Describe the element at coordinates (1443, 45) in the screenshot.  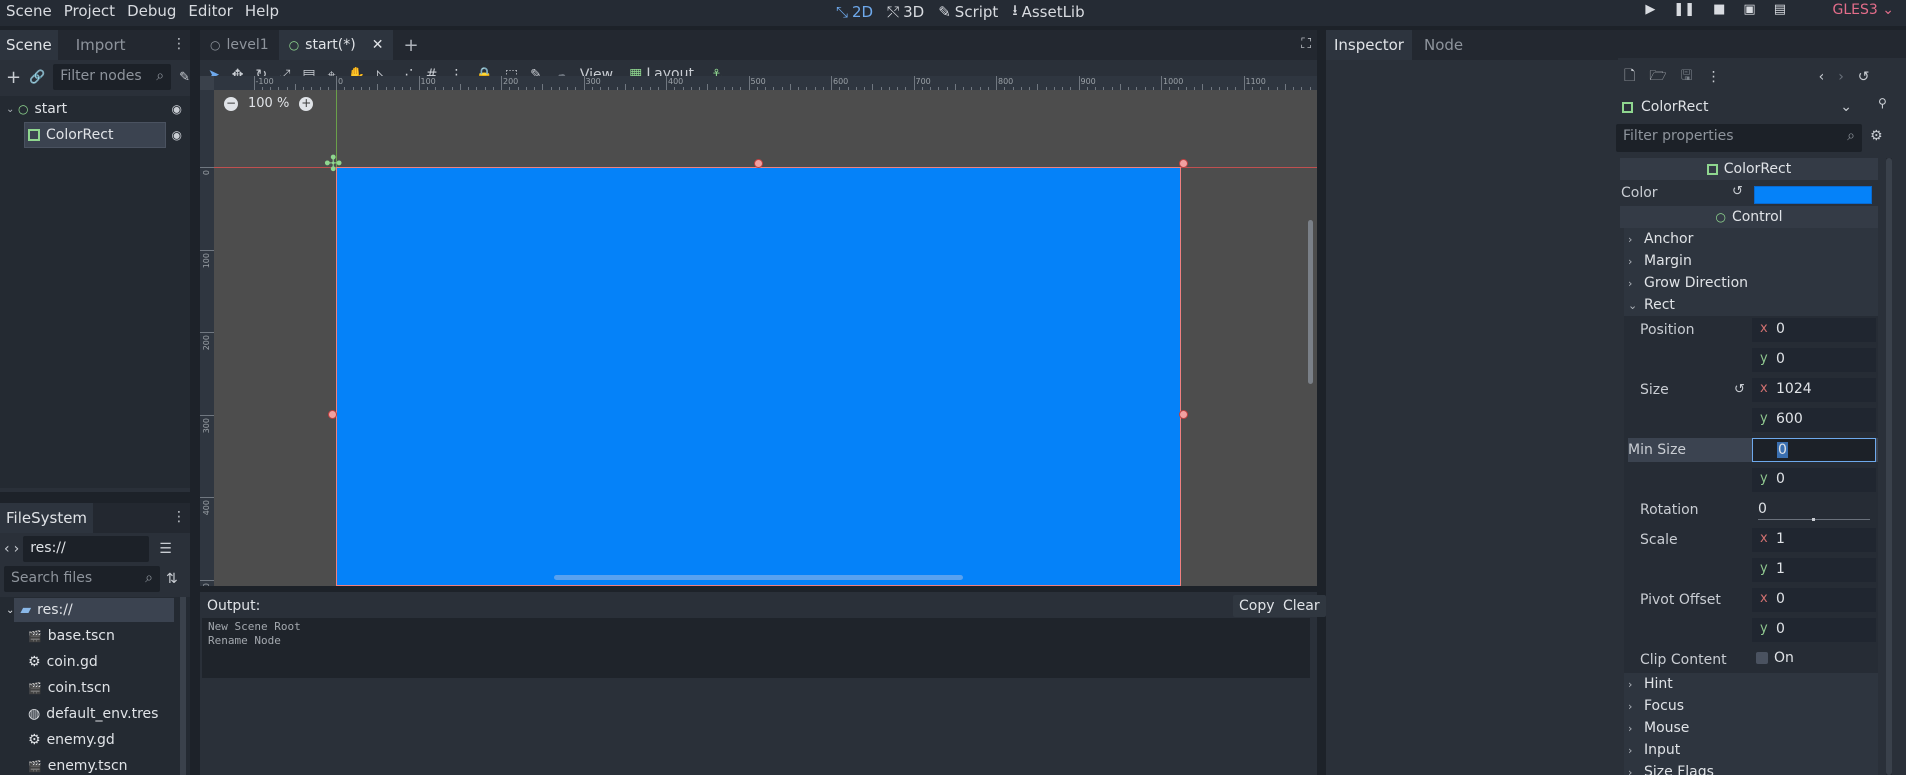
I see `tab-node: Node` at that location.